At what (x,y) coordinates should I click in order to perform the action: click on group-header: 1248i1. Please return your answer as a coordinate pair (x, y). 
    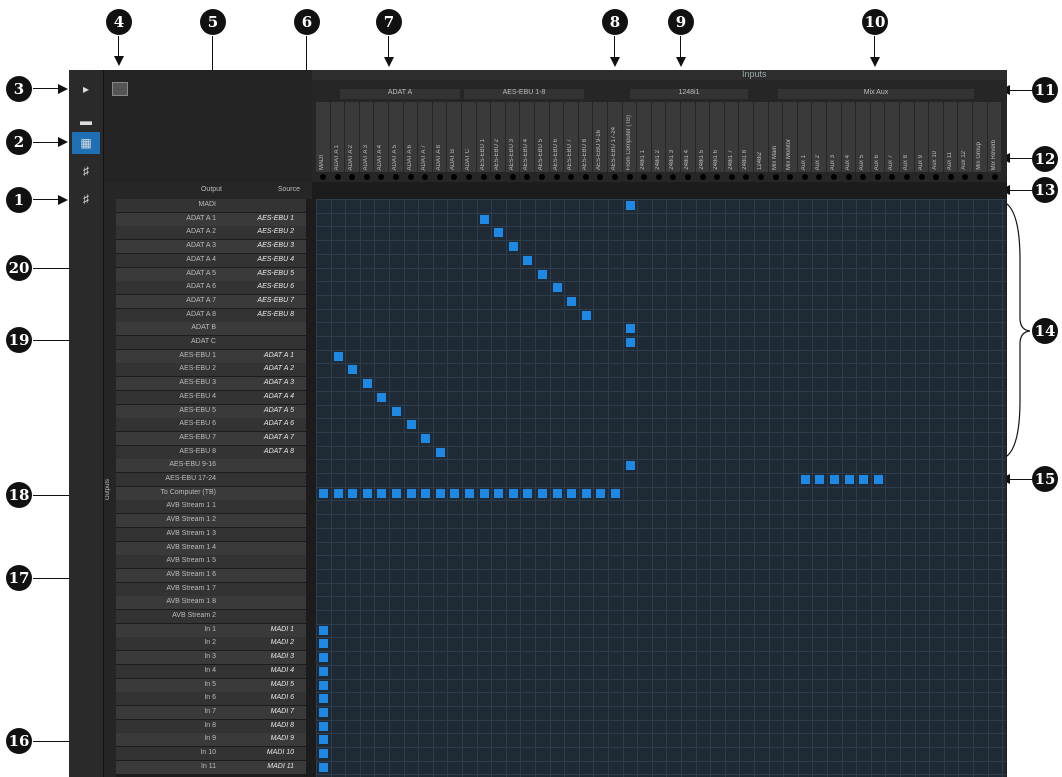
    Looking at the image, I should click on (689, 94).